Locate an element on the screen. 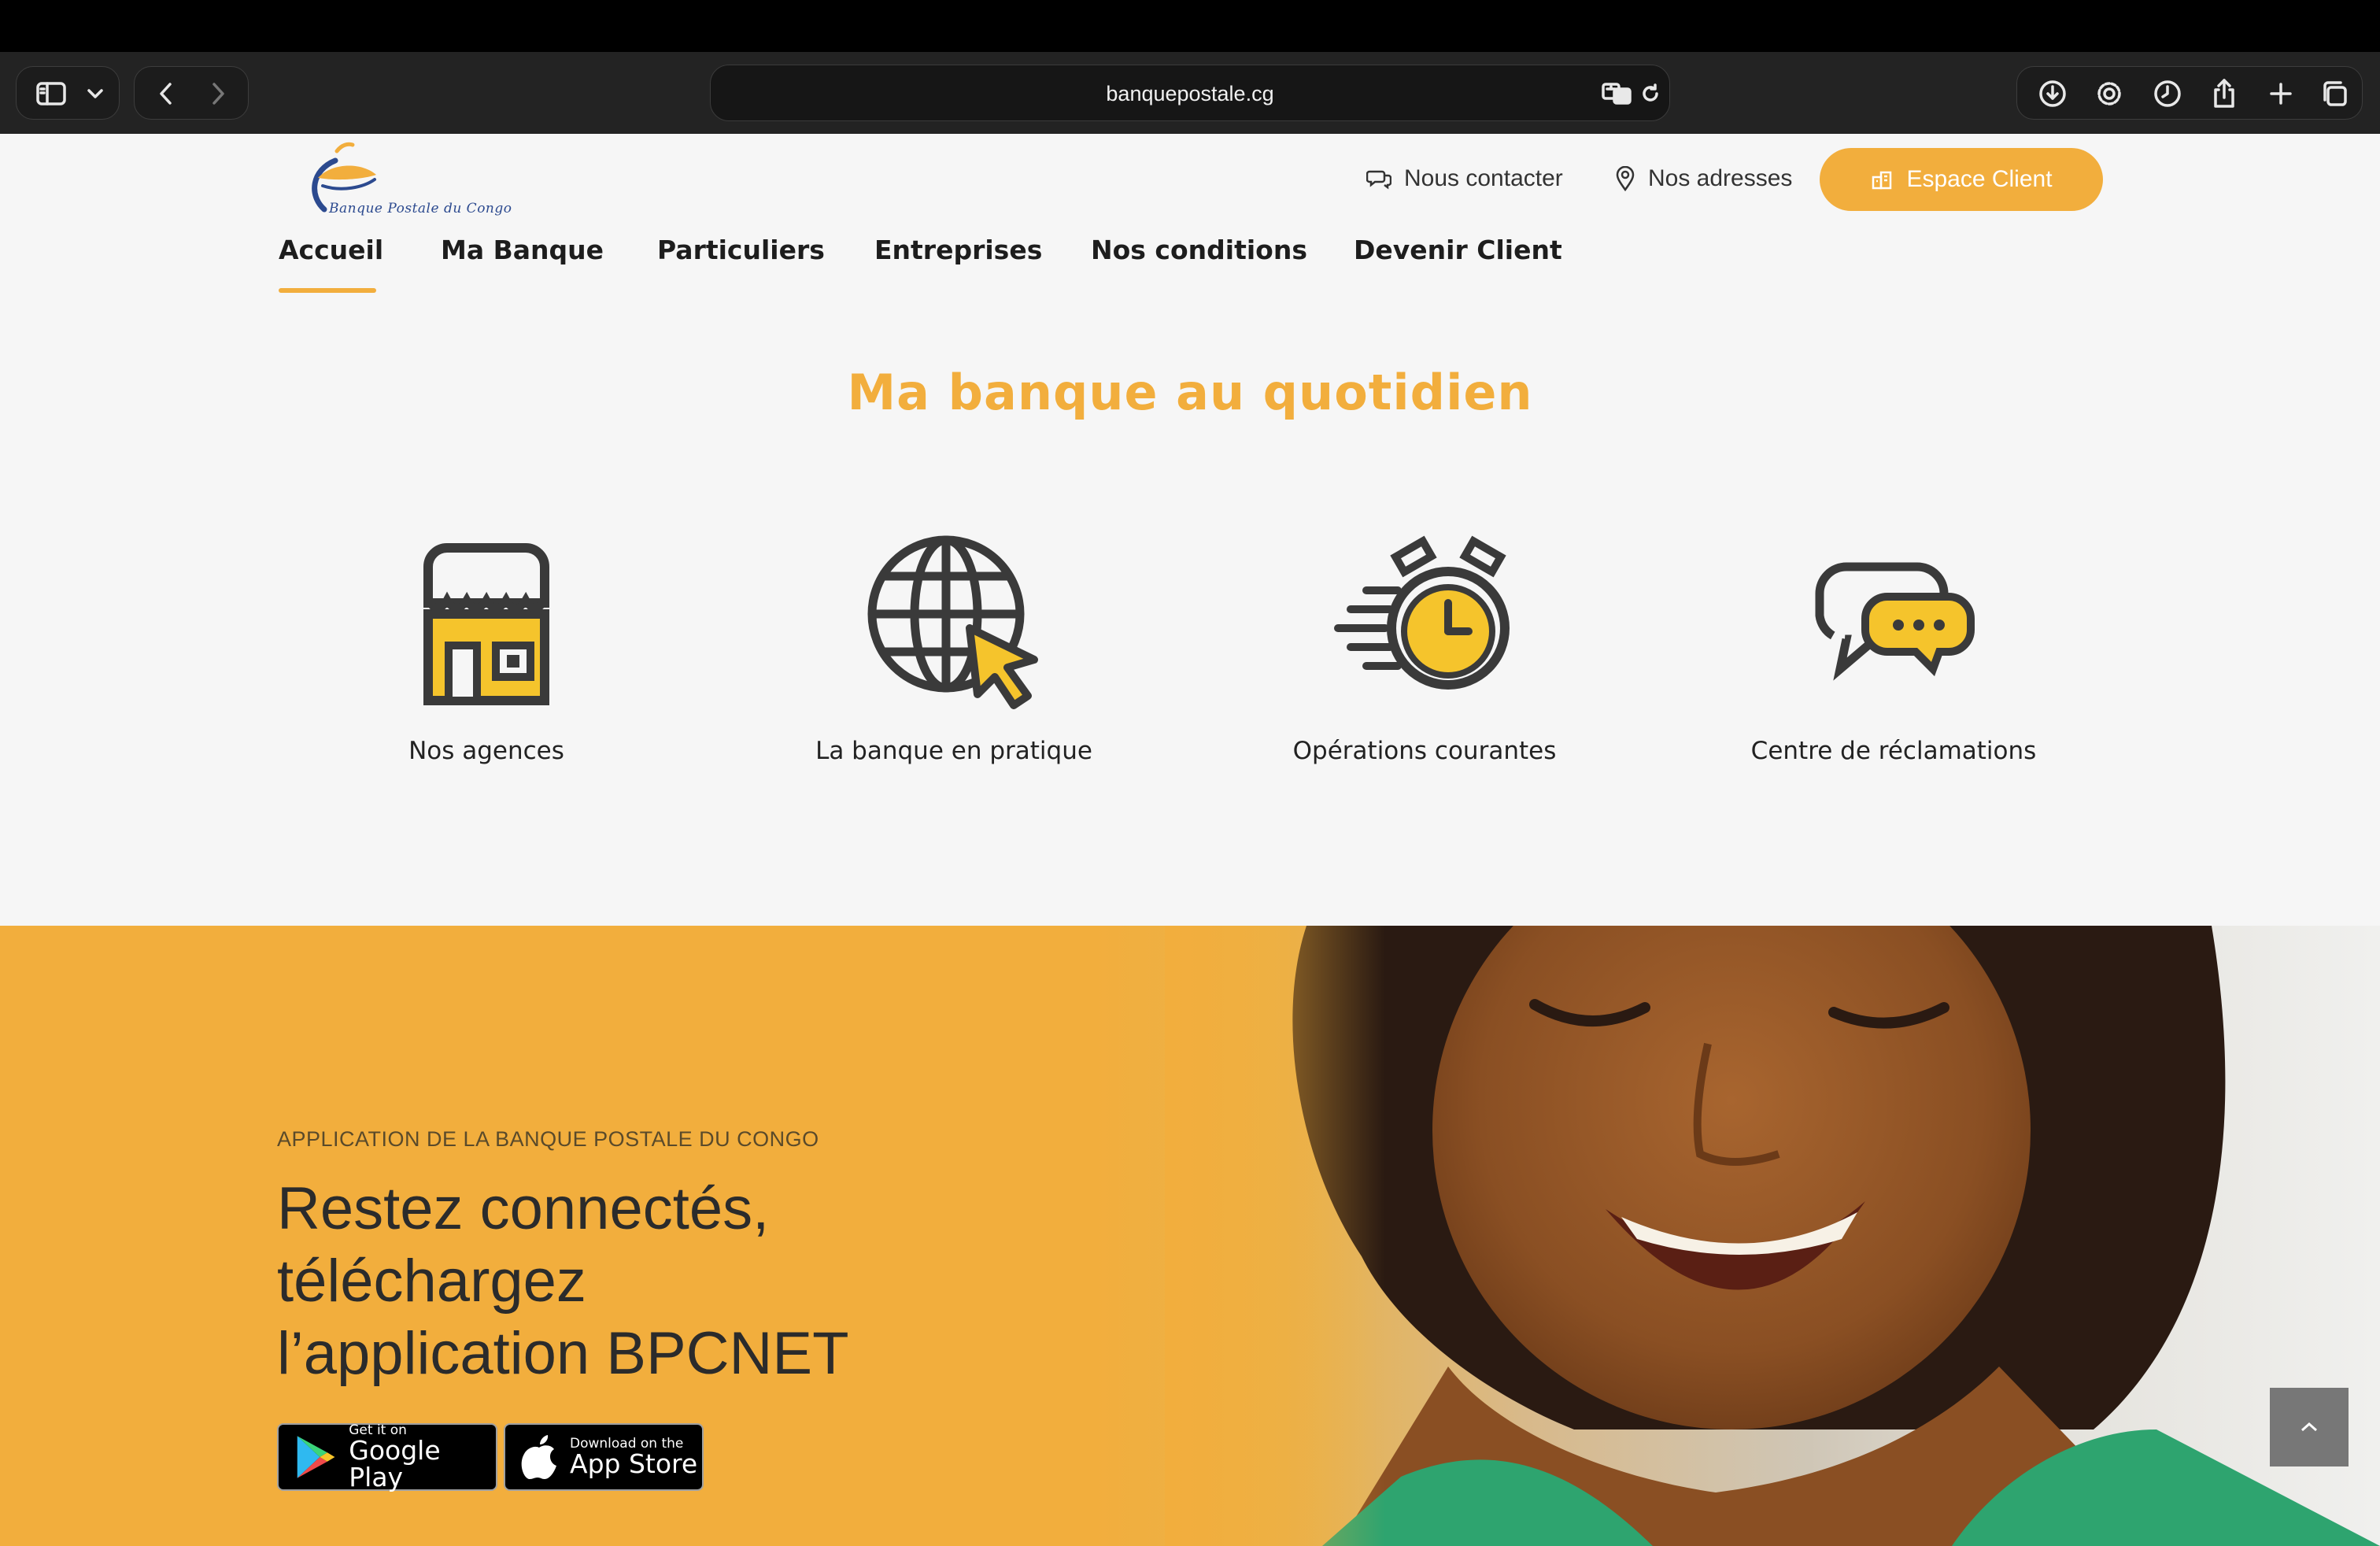 The width and height of the screenshot is (2380, 1546). feature-label: Nos agences is located at coordinates (486, 751).